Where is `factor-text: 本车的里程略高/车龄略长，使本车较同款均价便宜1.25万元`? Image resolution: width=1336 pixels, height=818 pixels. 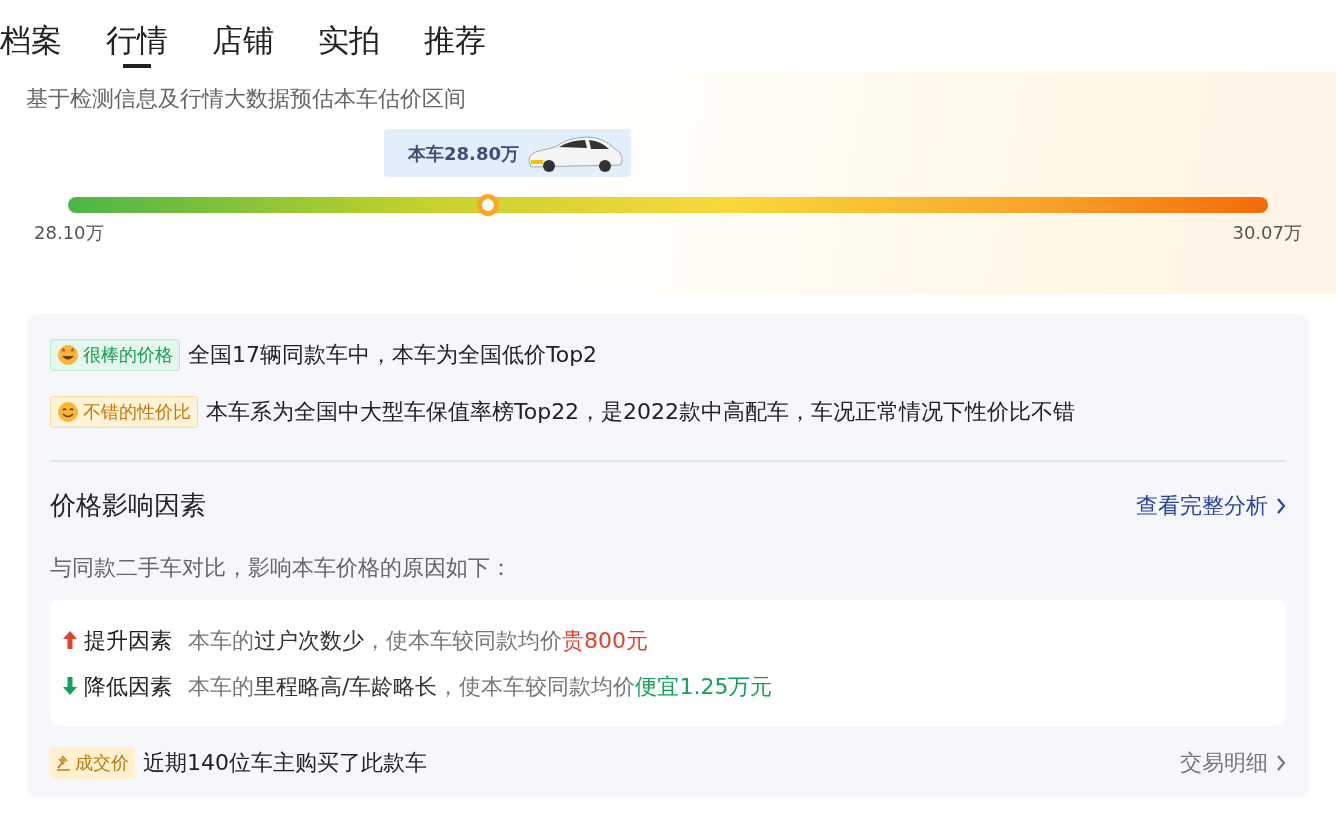 factor-text: 本车的里程略高/车龄略长，使本车较同款均价便宜1.25万元 is located at coordinates (480, 686).